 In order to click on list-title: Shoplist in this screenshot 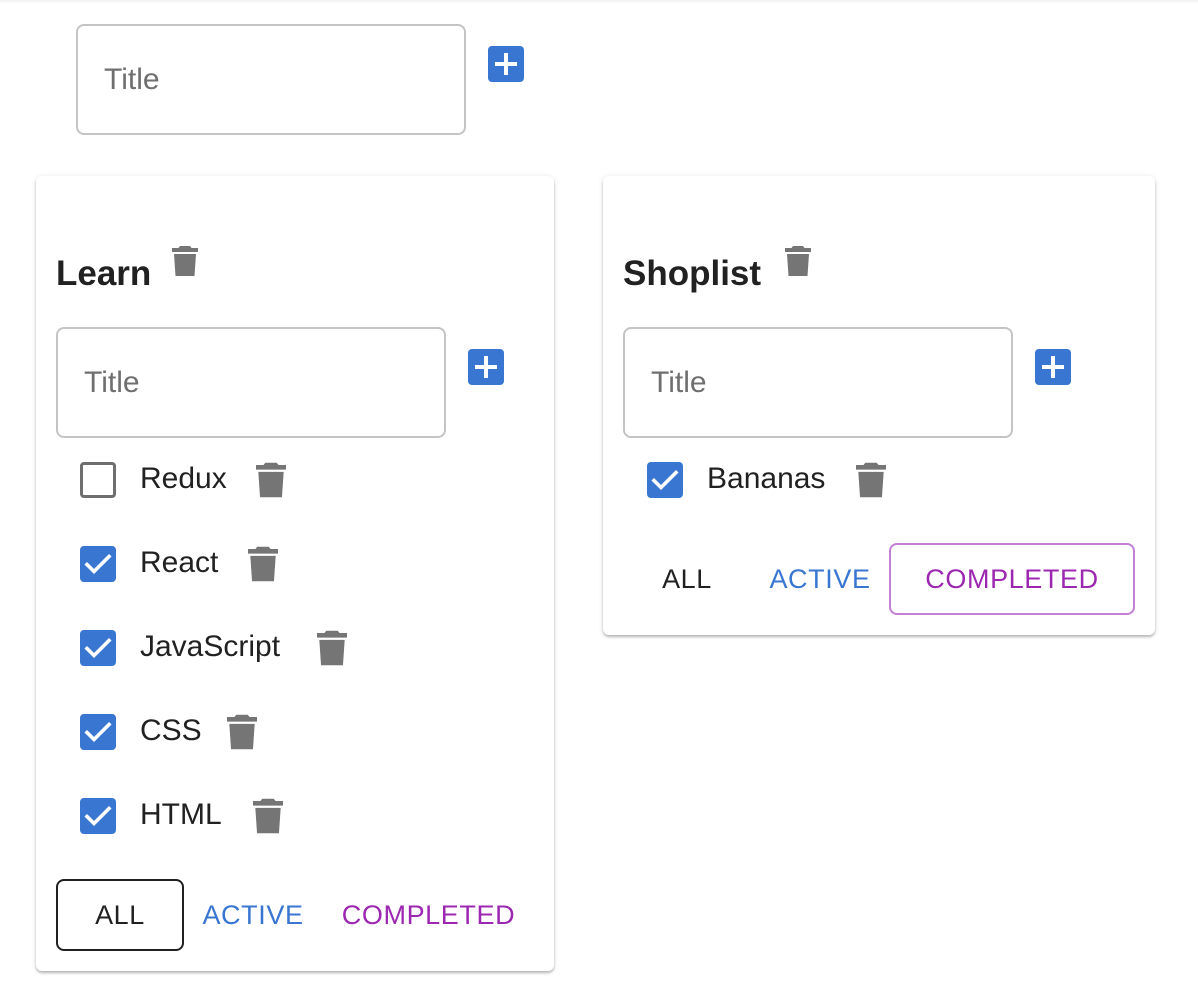, I will do `click(692, 273)`.